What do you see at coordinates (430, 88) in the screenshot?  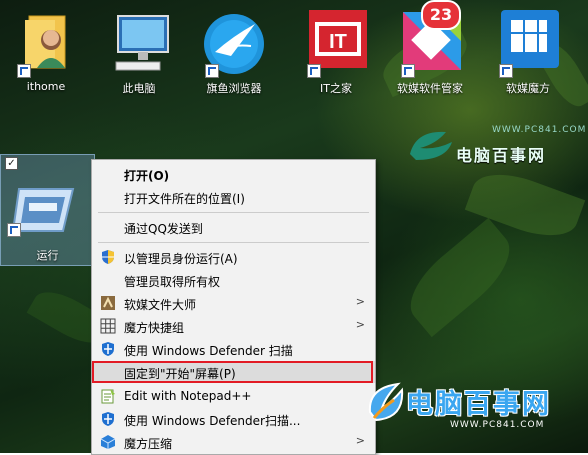 I see `icon-label: 软媒软件管家` at bounding box center [430, 88].